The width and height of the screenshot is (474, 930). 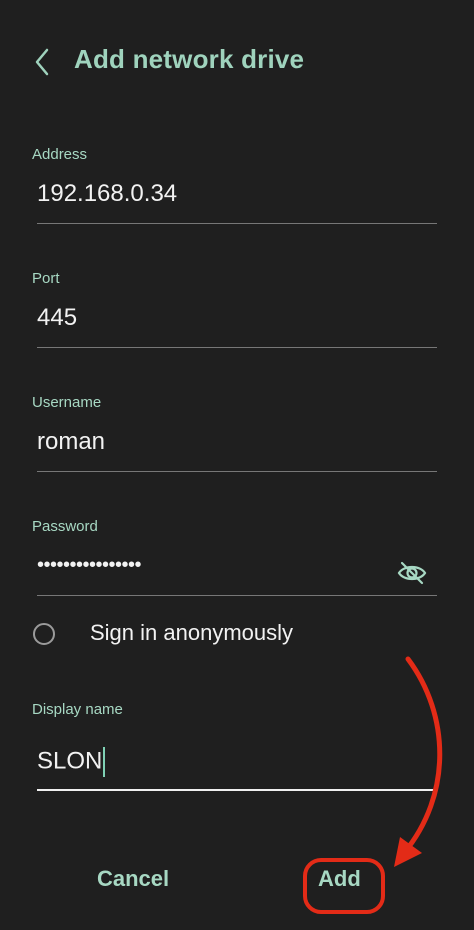 I want to click on port-field: 445, so click(x=237, y=323).